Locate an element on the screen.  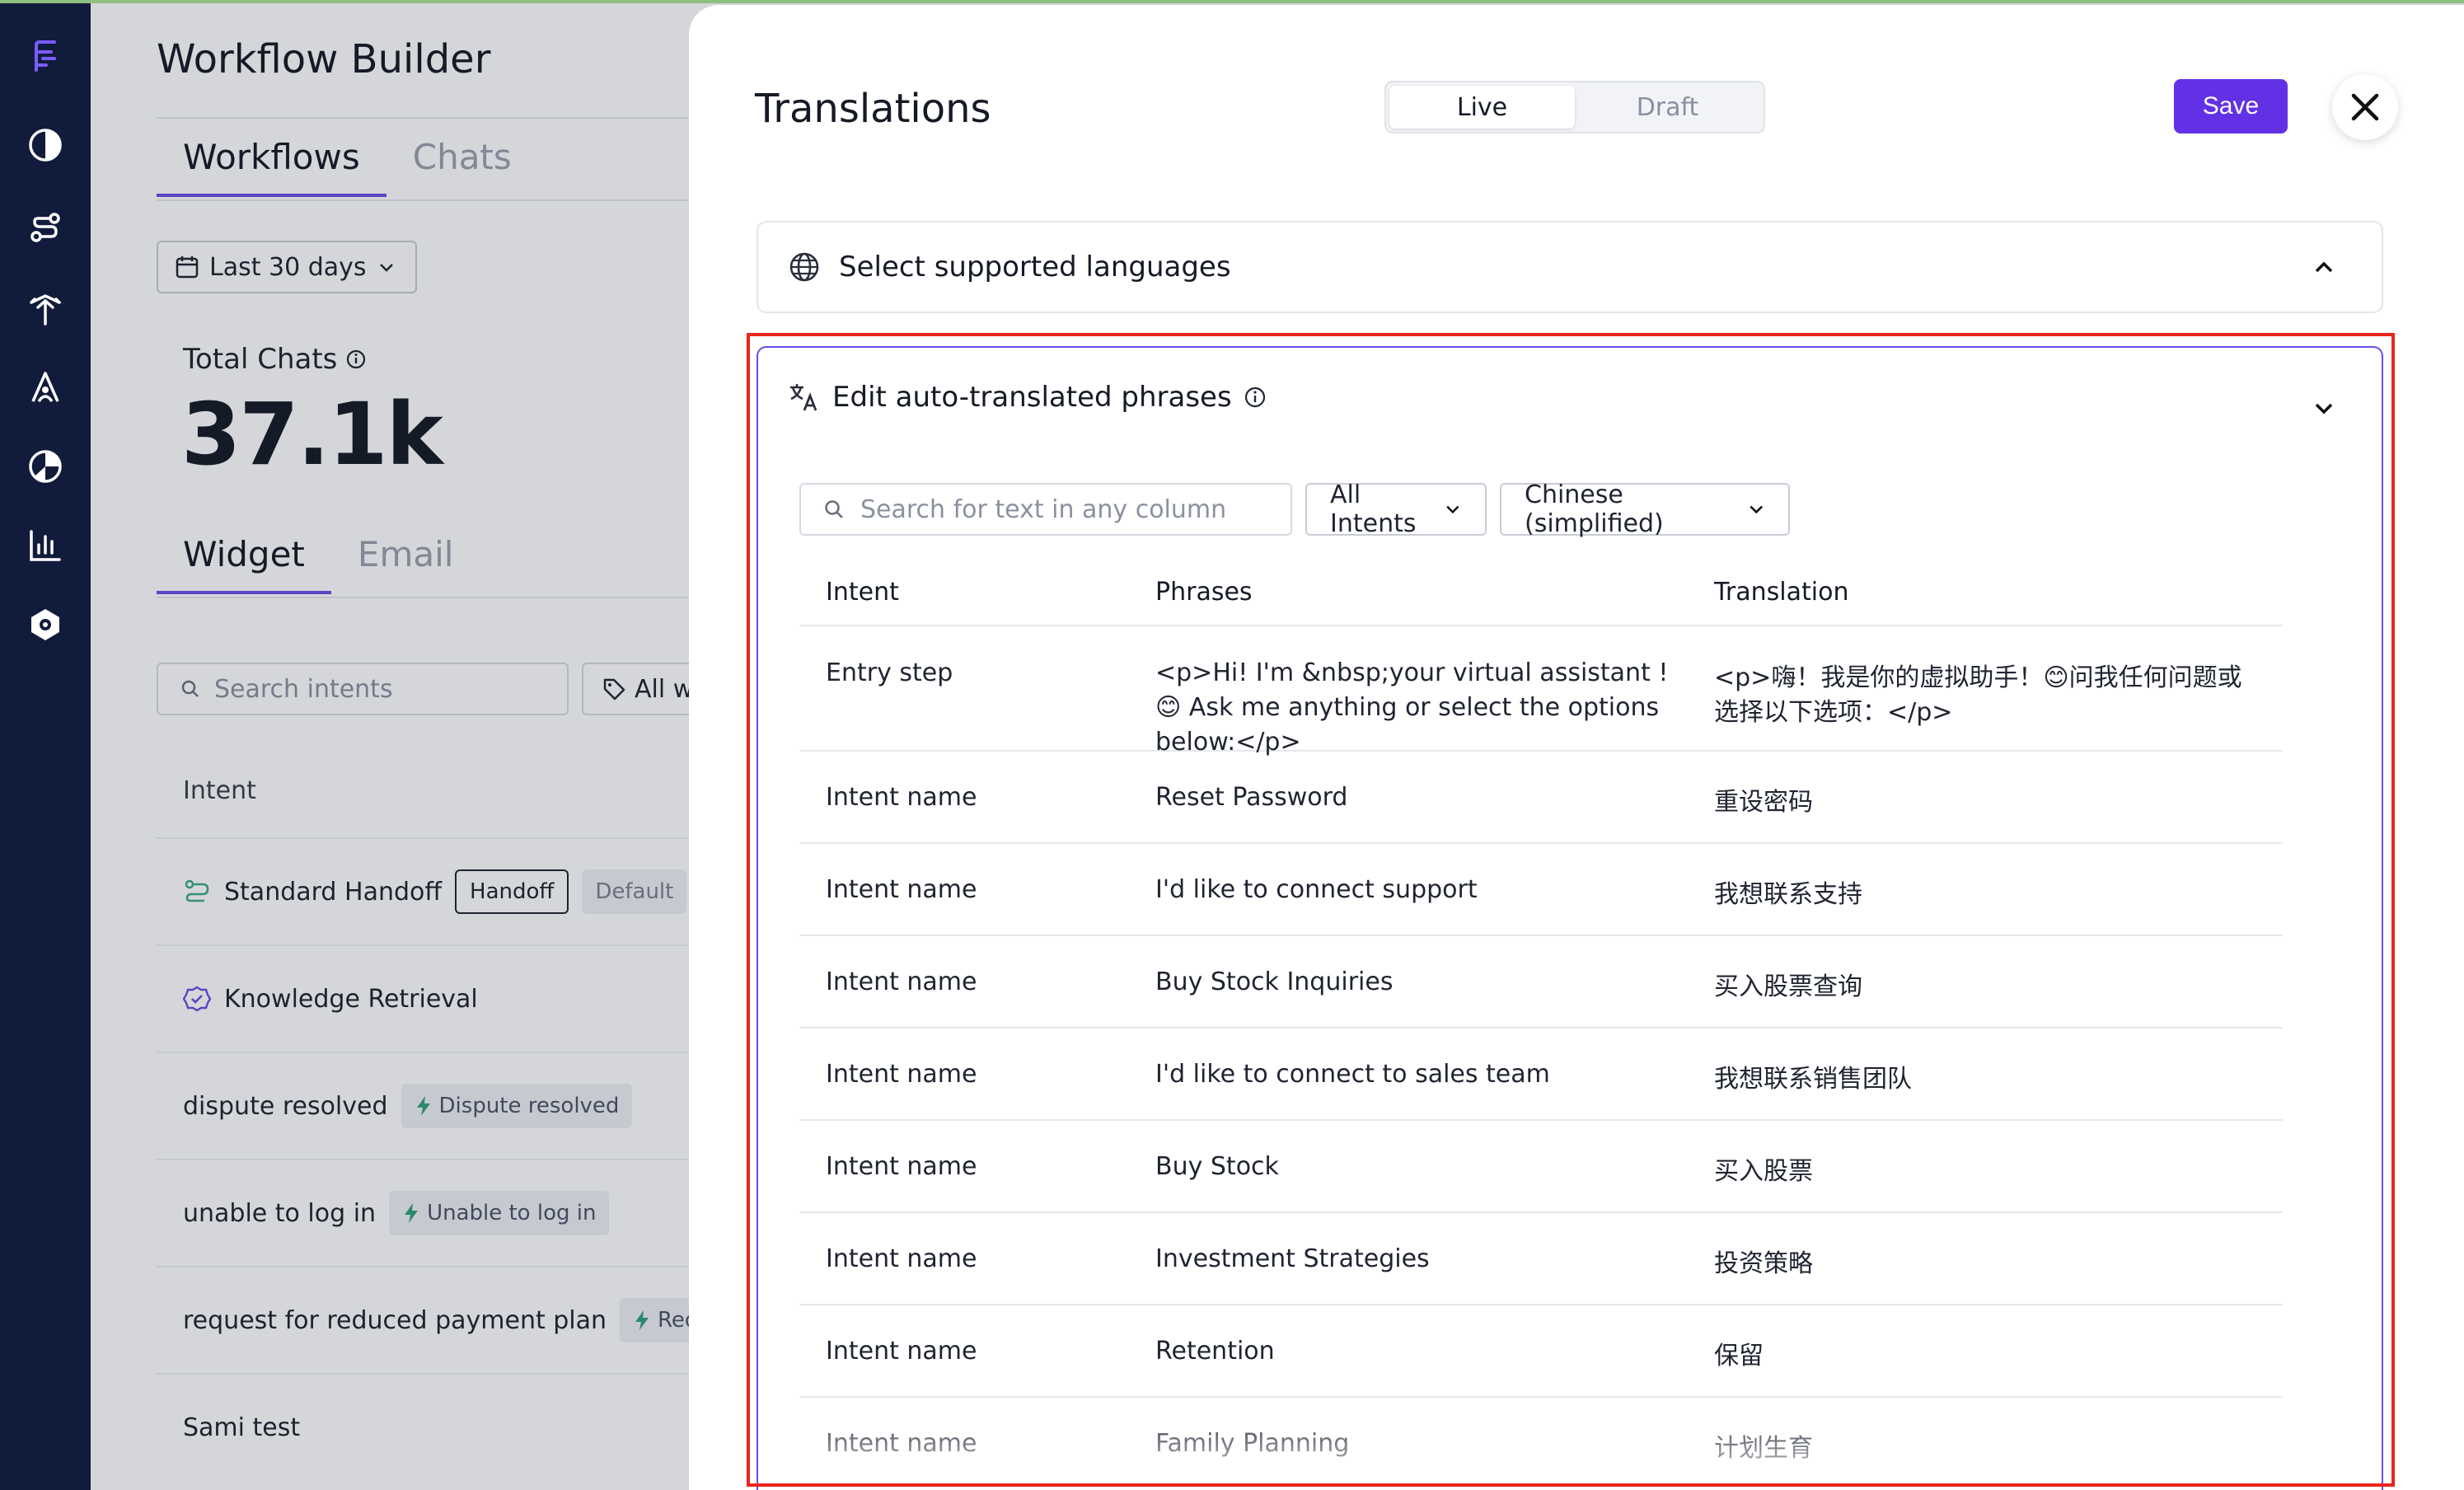
draft-option: Draft is located at coordinates (1668, 107).